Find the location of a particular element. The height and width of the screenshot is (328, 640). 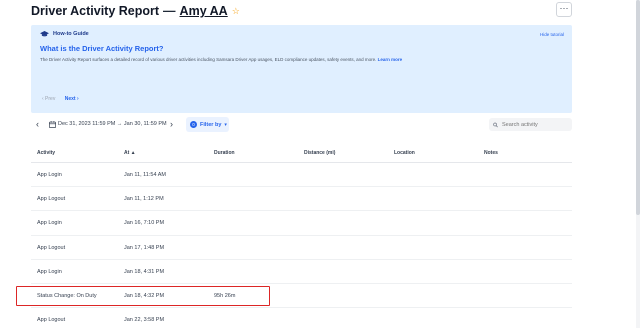

calendar-icon is located at coordinates (52, 124).